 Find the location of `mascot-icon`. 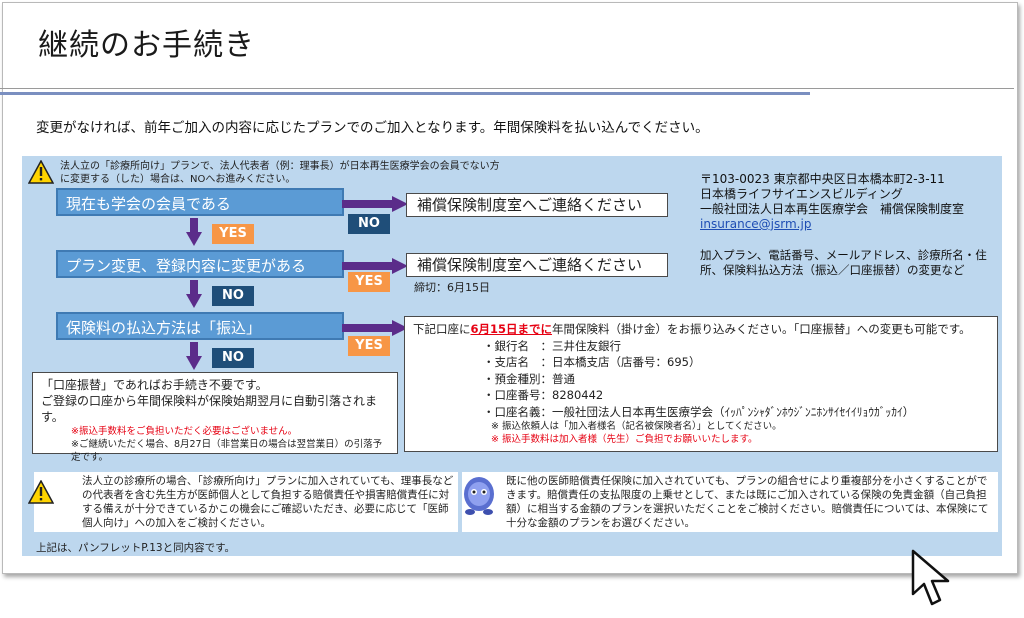

mascot-icon is located at coordinates (479, 496).